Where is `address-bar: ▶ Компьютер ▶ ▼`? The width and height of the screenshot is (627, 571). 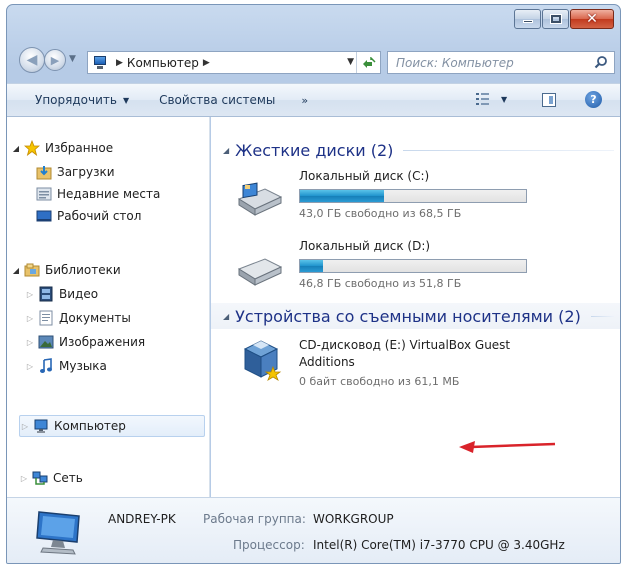 address-bar: ▶ Компьютер ▶ ▼ is located at coordinates (234, 62).